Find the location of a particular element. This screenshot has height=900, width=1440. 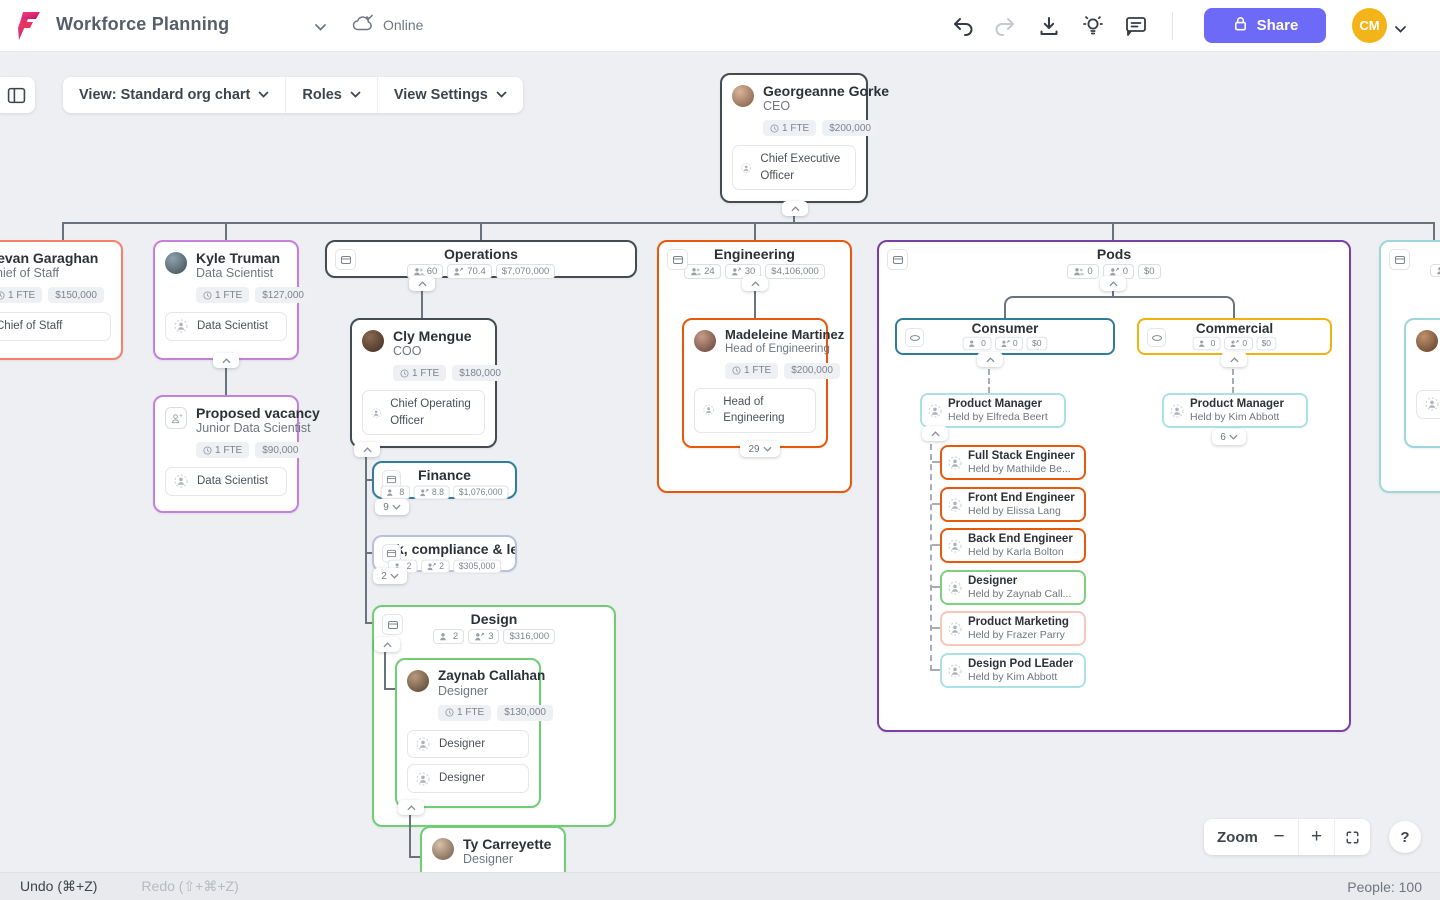

expand-count-button: 29 is located at coordinates (760, 449).